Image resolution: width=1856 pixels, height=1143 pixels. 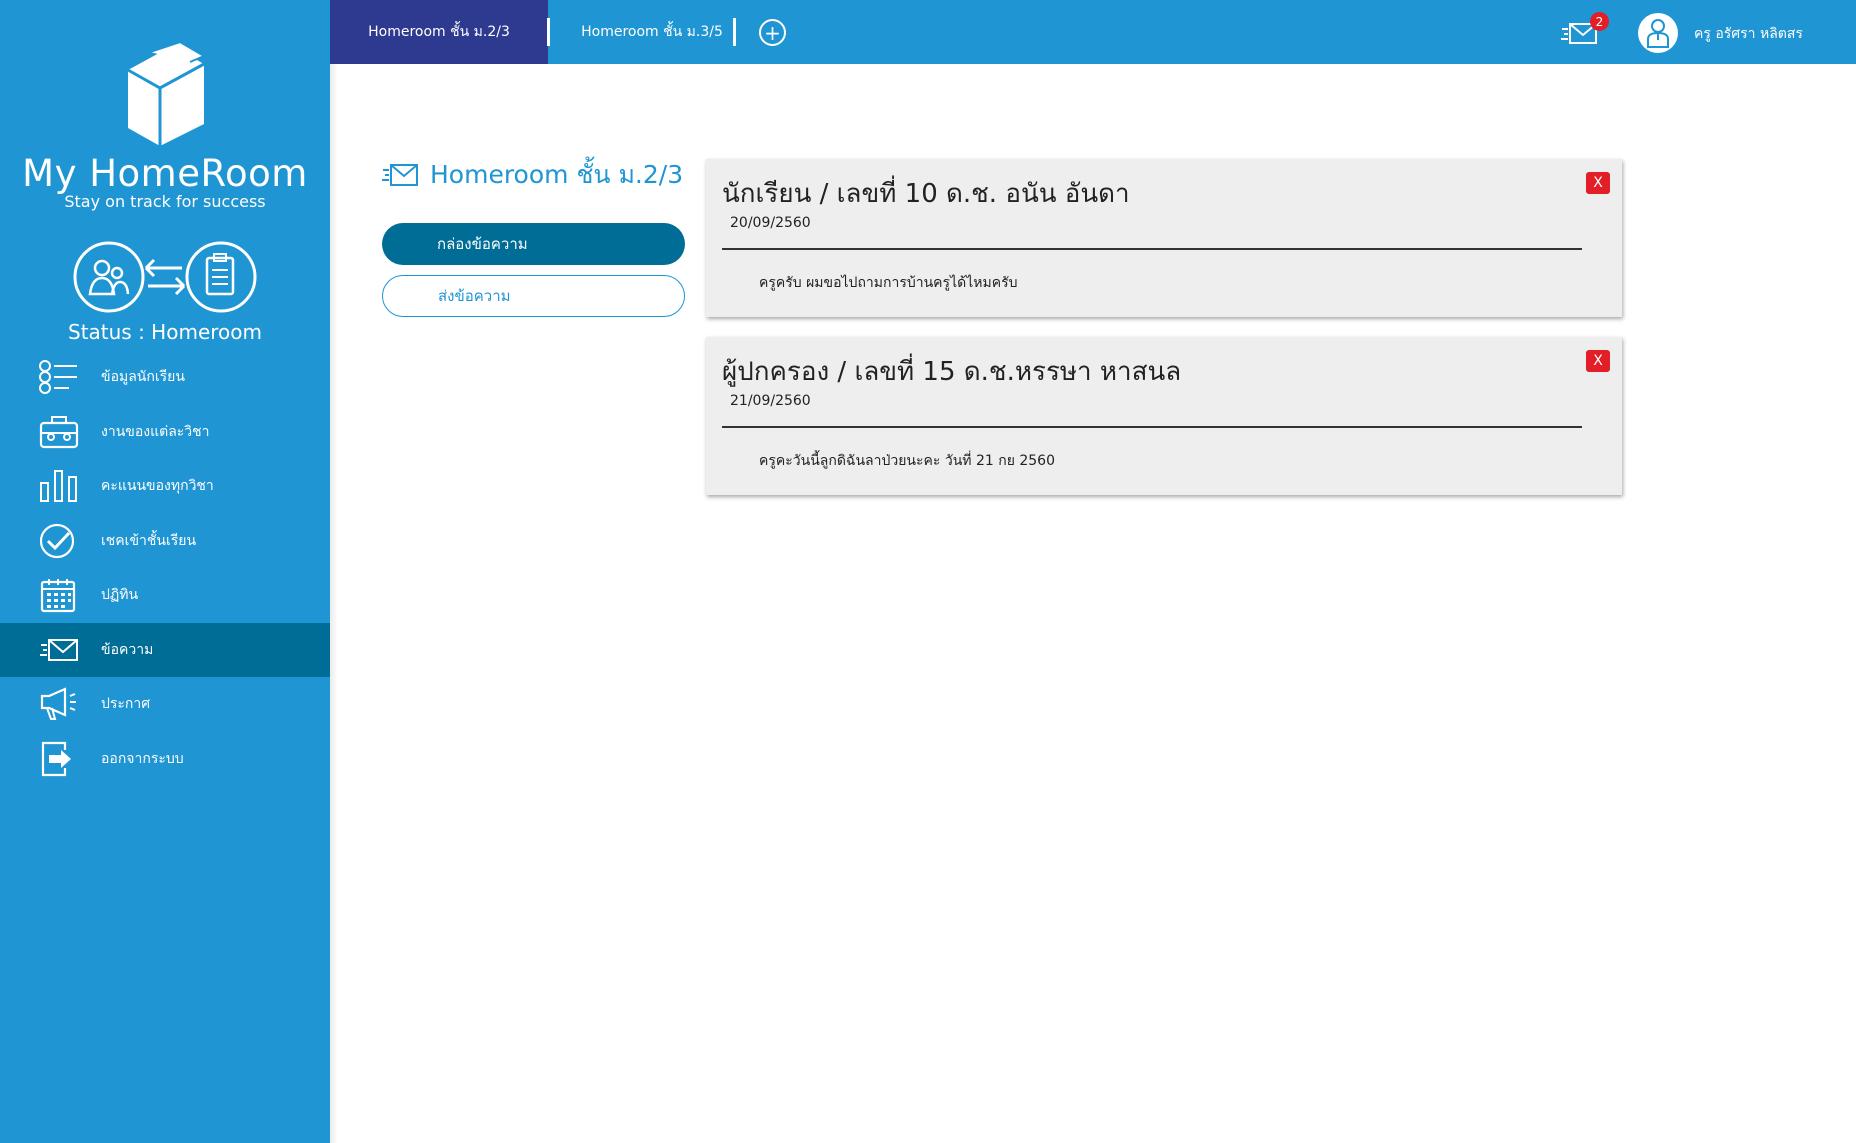 I want to click on sidebar-item-scores: คะแนนของทุกวิชา, so click(x=165, y=486).